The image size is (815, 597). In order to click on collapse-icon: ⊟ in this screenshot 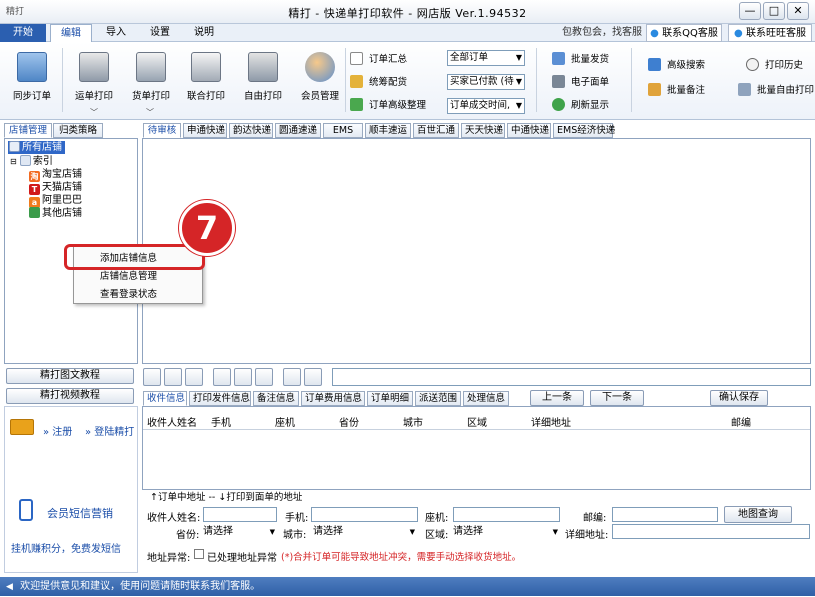, I will do `click(13, 161)`.